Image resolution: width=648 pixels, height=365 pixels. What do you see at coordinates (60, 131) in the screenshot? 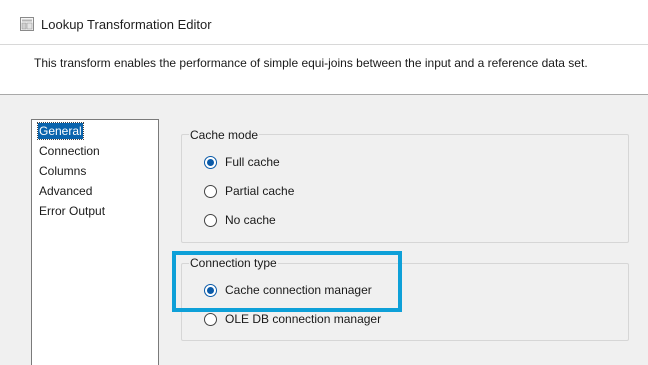
I see `nav-item-general: General` at bounding box center [60, 131].